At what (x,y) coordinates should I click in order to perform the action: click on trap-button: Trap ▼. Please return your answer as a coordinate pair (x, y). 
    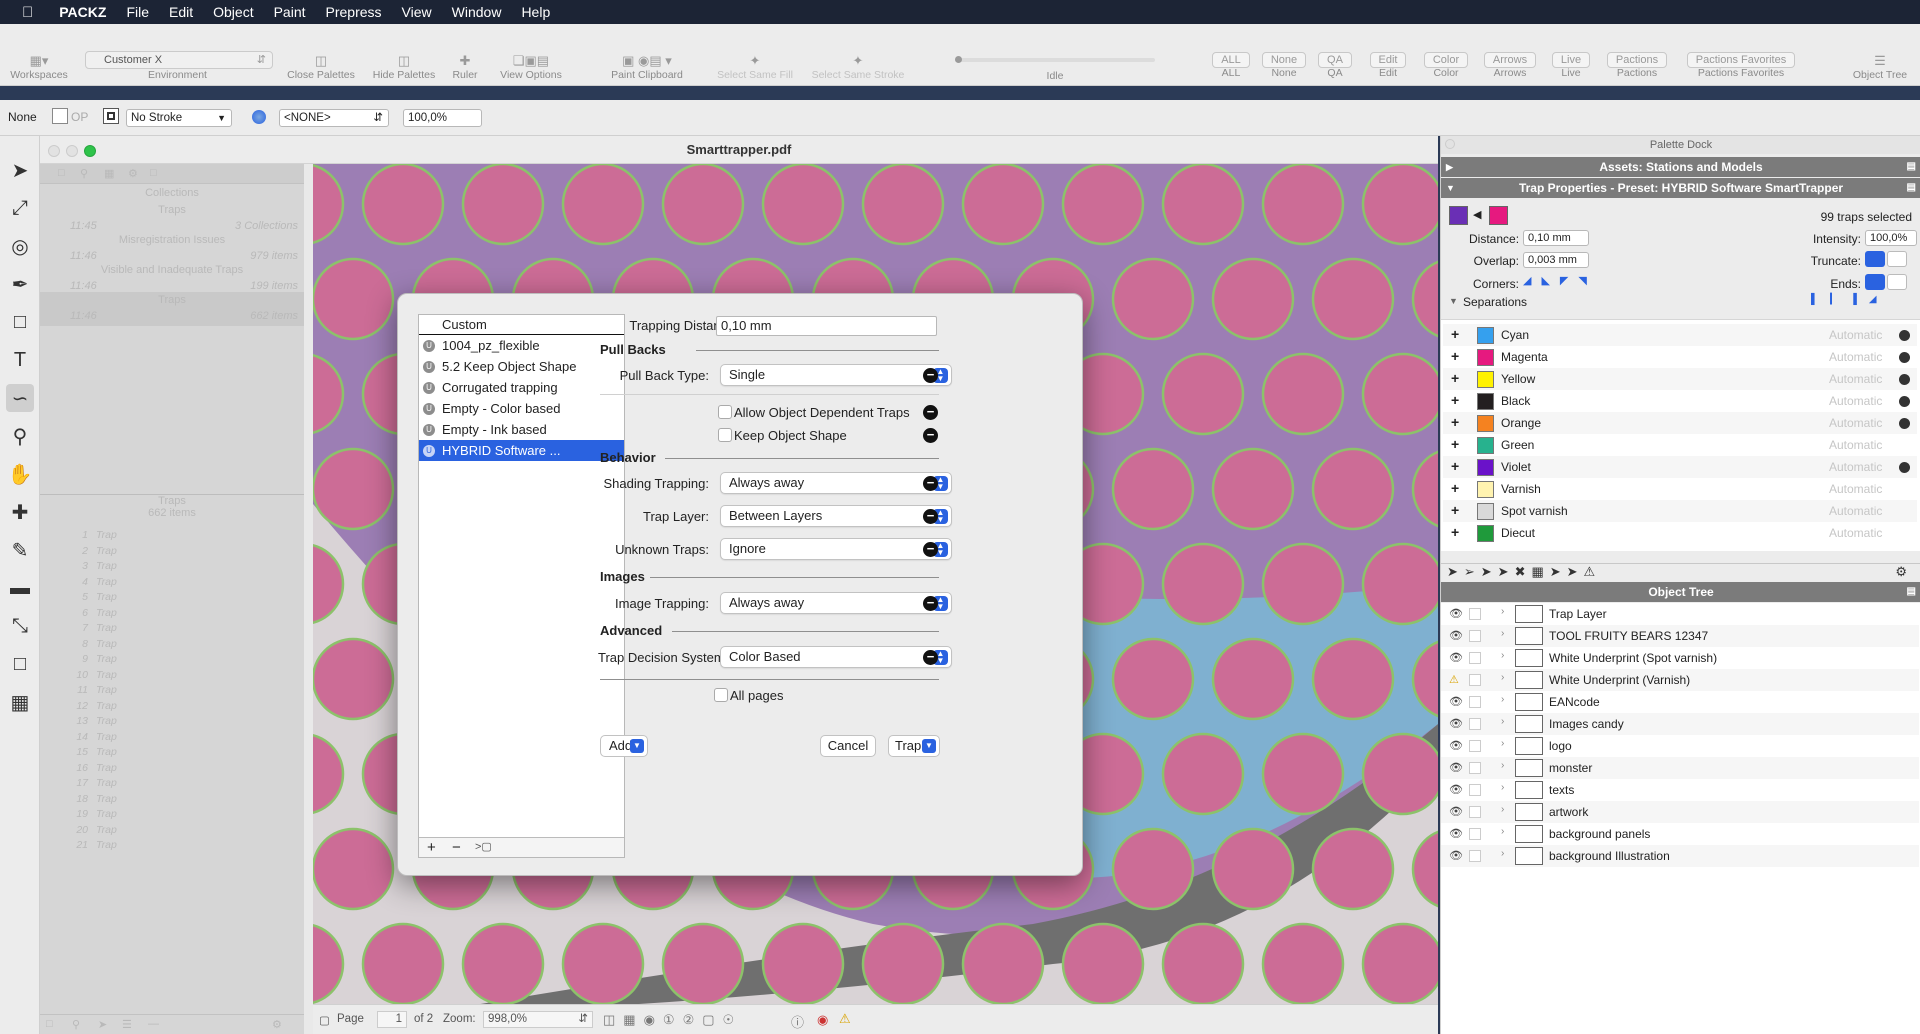
    Looking at the image, I should click on (914, 746).